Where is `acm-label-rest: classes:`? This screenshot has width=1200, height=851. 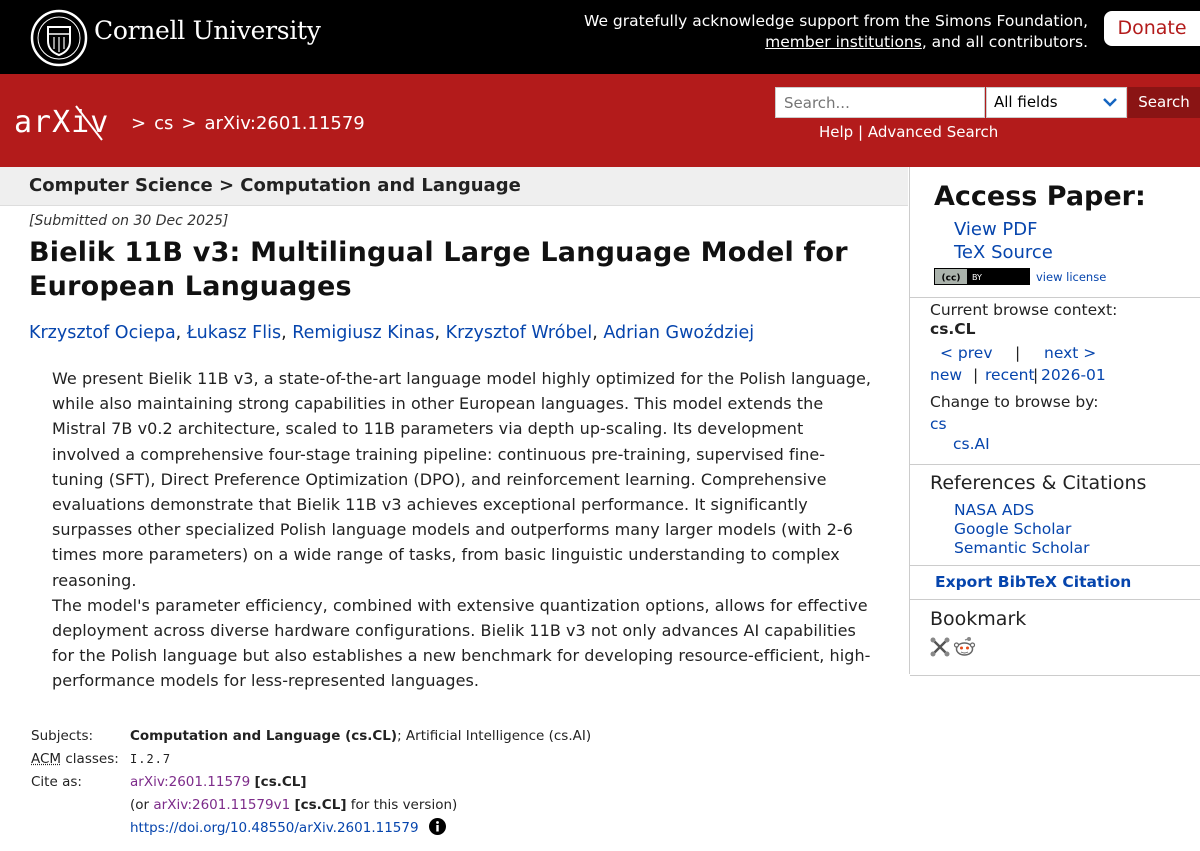
acm-label-rest: classes: is located at coordinates (90, 759).